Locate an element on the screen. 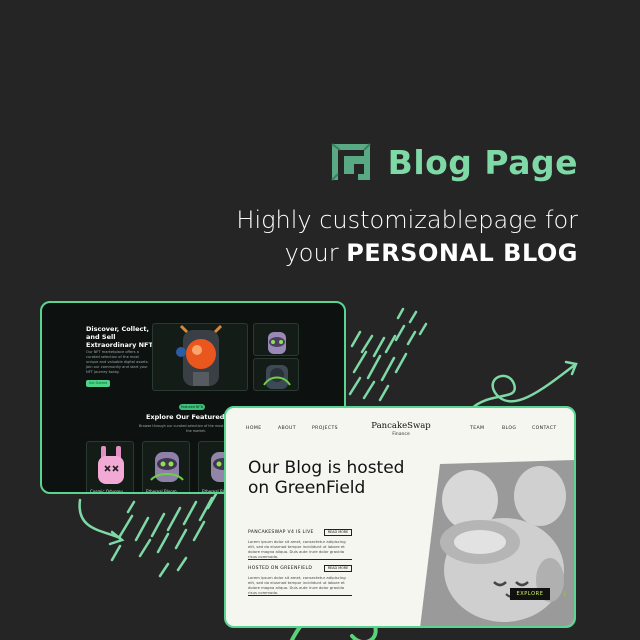 The image size is (640, 640). page-title: Blog Page is located at coordinates (482, 162).